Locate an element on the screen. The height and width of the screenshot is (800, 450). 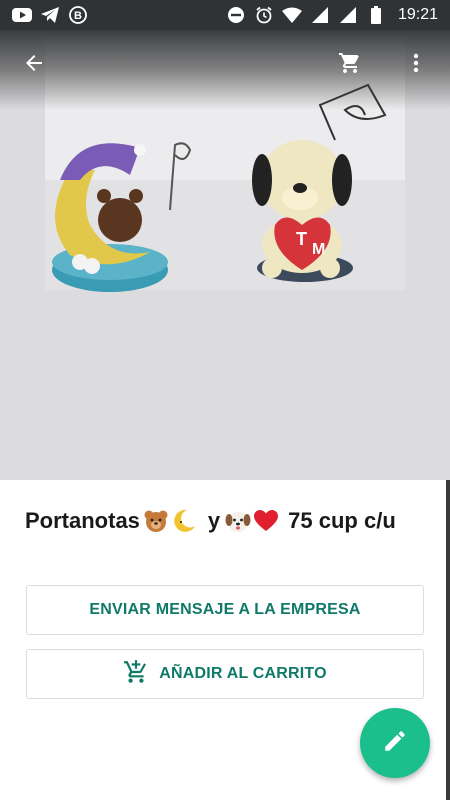
more-vertical-icon is located at coordinates (416, 65).